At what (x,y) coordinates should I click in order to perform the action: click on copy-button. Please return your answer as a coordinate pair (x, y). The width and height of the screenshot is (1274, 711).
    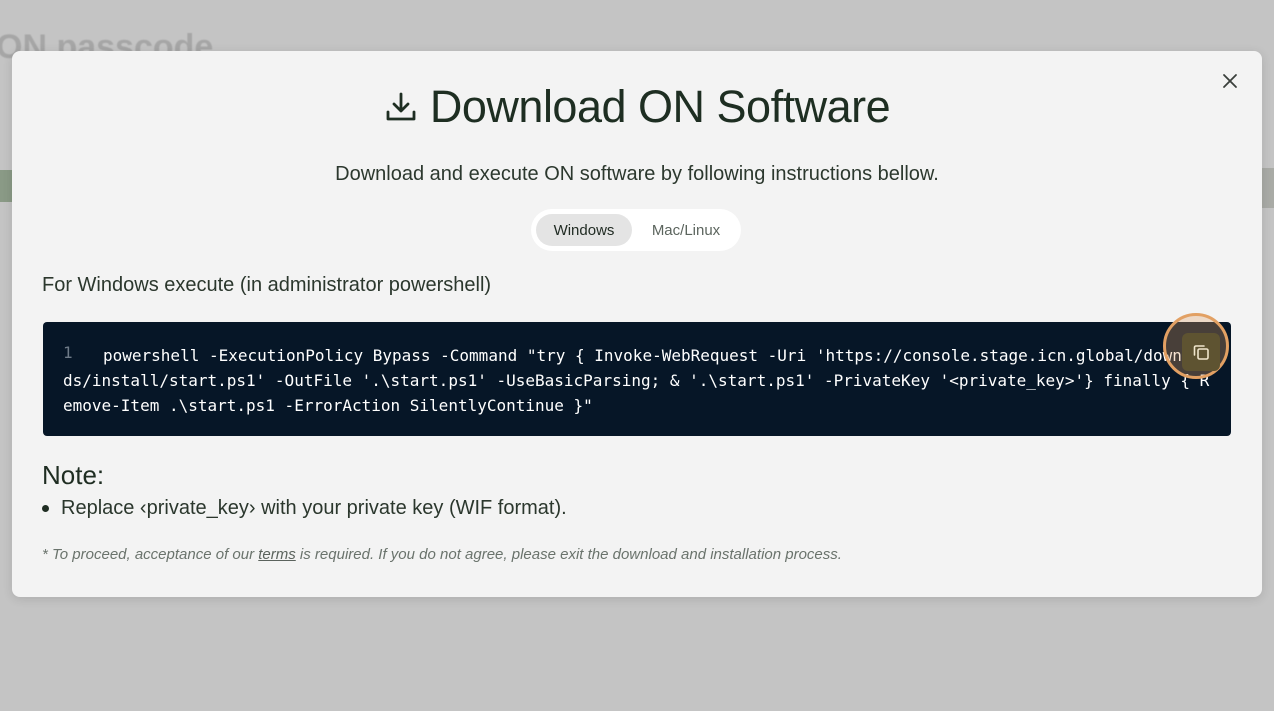
    Looking at the image, I should click on (1201, 352).